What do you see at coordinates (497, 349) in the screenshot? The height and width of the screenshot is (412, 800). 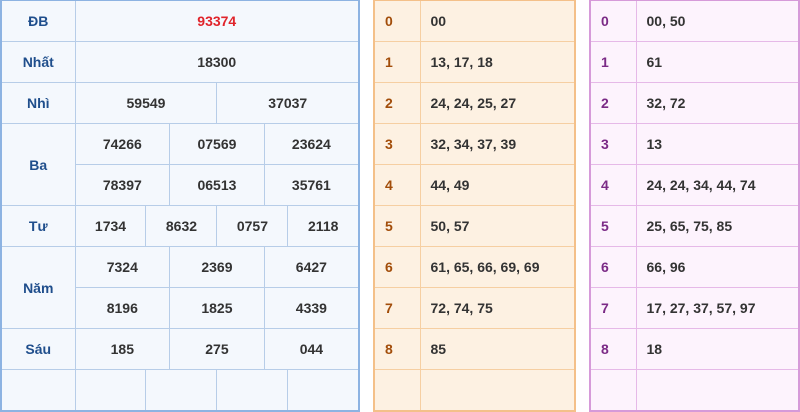 I see `head-numbers: 85` at bounding box center [497, 349].